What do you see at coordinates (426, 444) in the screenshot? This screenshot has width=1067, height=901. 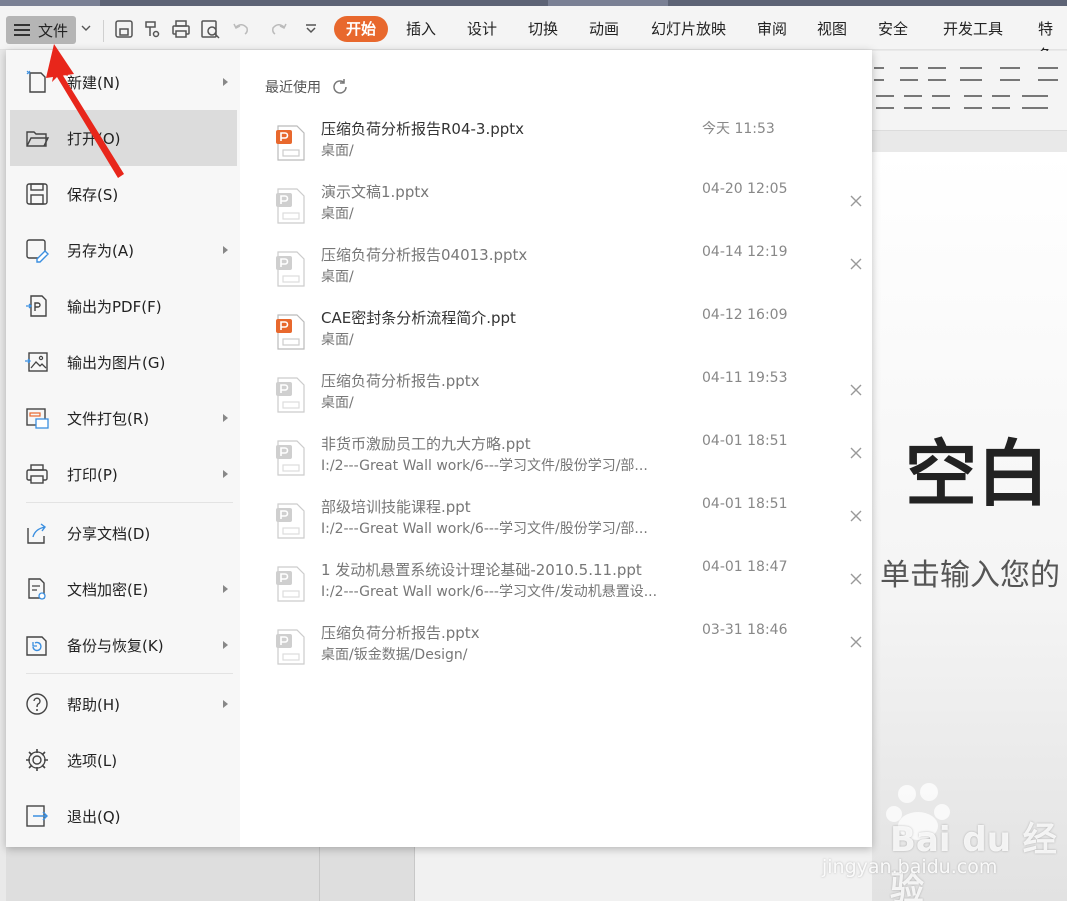 I see `recent-file-name: 非货币激励员工的九大方略.ppt` at bounding box center [426, 444].